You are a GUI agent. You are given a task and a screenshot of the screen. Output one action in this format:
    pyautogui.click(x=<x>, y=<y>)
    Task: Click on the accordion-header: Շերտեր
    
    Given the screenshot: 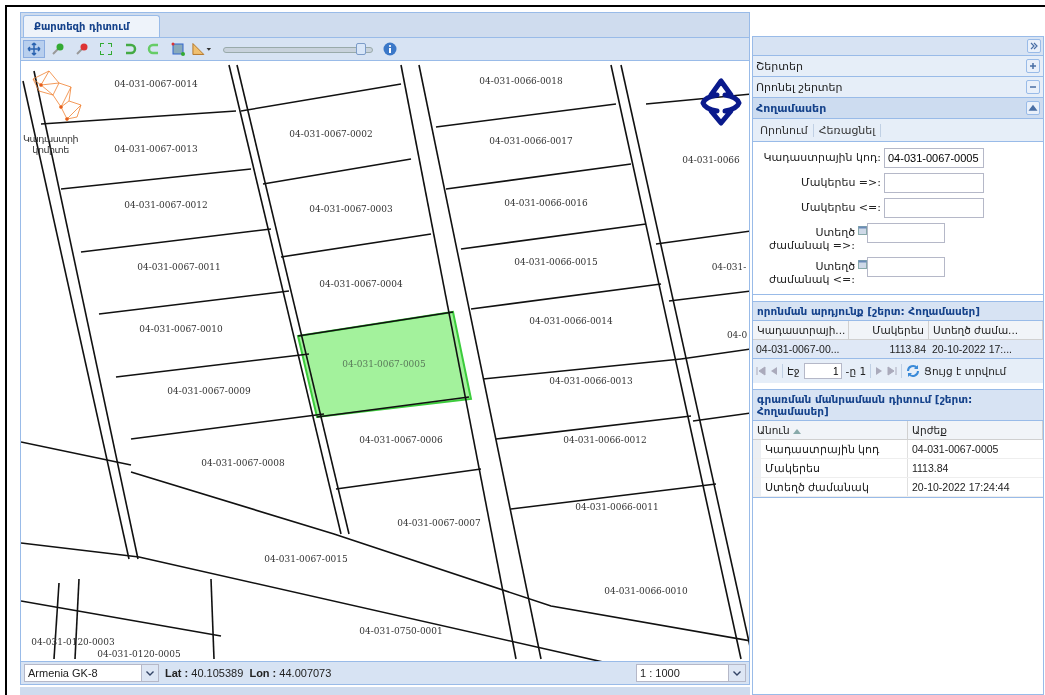 What is the action you would take?
    pyautogui.click(x=898, y=66)
    